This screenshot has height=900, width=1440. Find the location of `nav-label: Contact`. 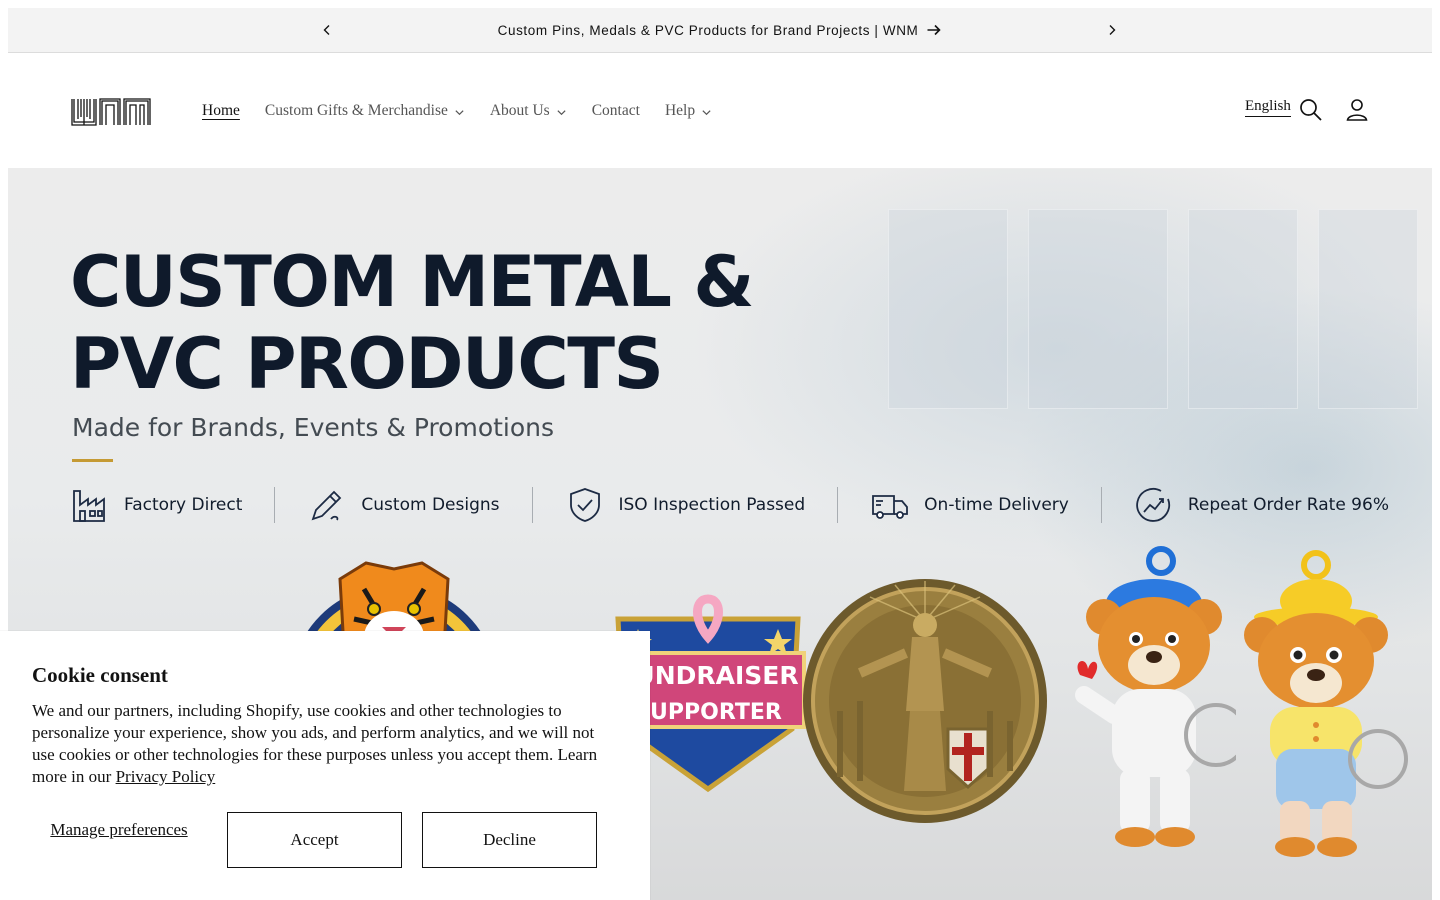

nav-label: Contact is located at coordinates (615, 110).